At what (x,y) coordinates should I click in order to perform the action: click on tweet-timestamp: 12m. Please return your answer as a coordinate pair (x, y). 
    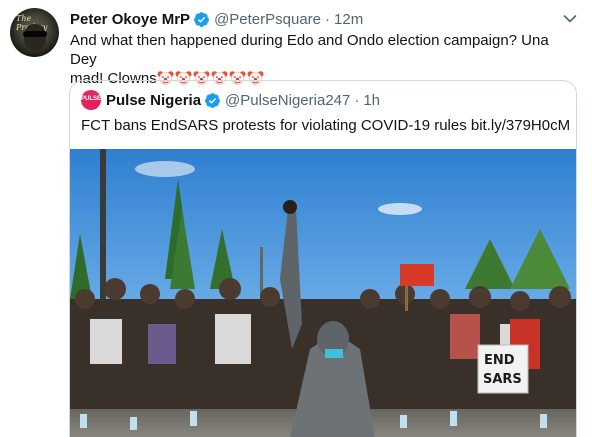
    Looking at the image, I should click on (348, 19).